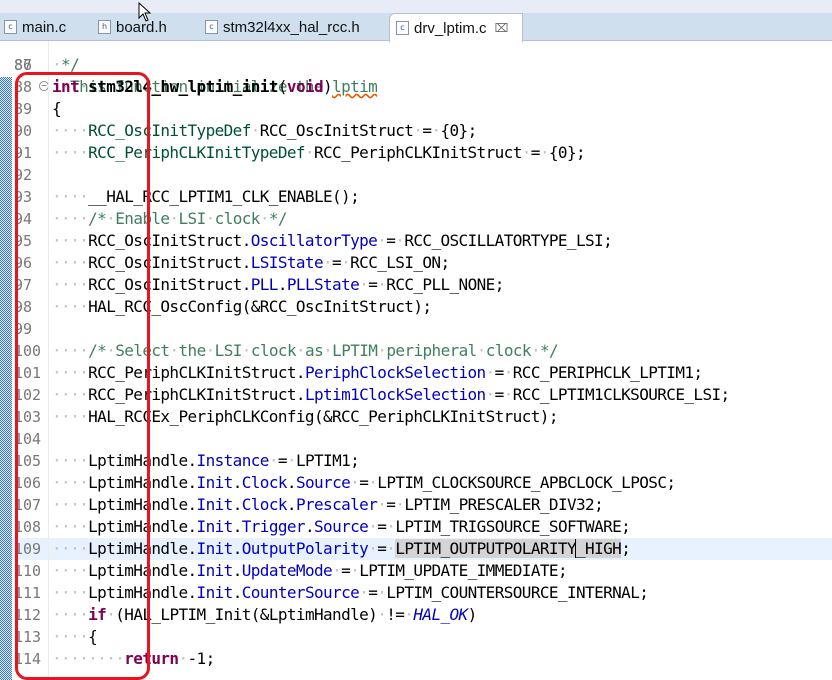 Image resolution: width=832 pixels, height=680 pixels. I want to click on line-number: 103, so click(28, 417).